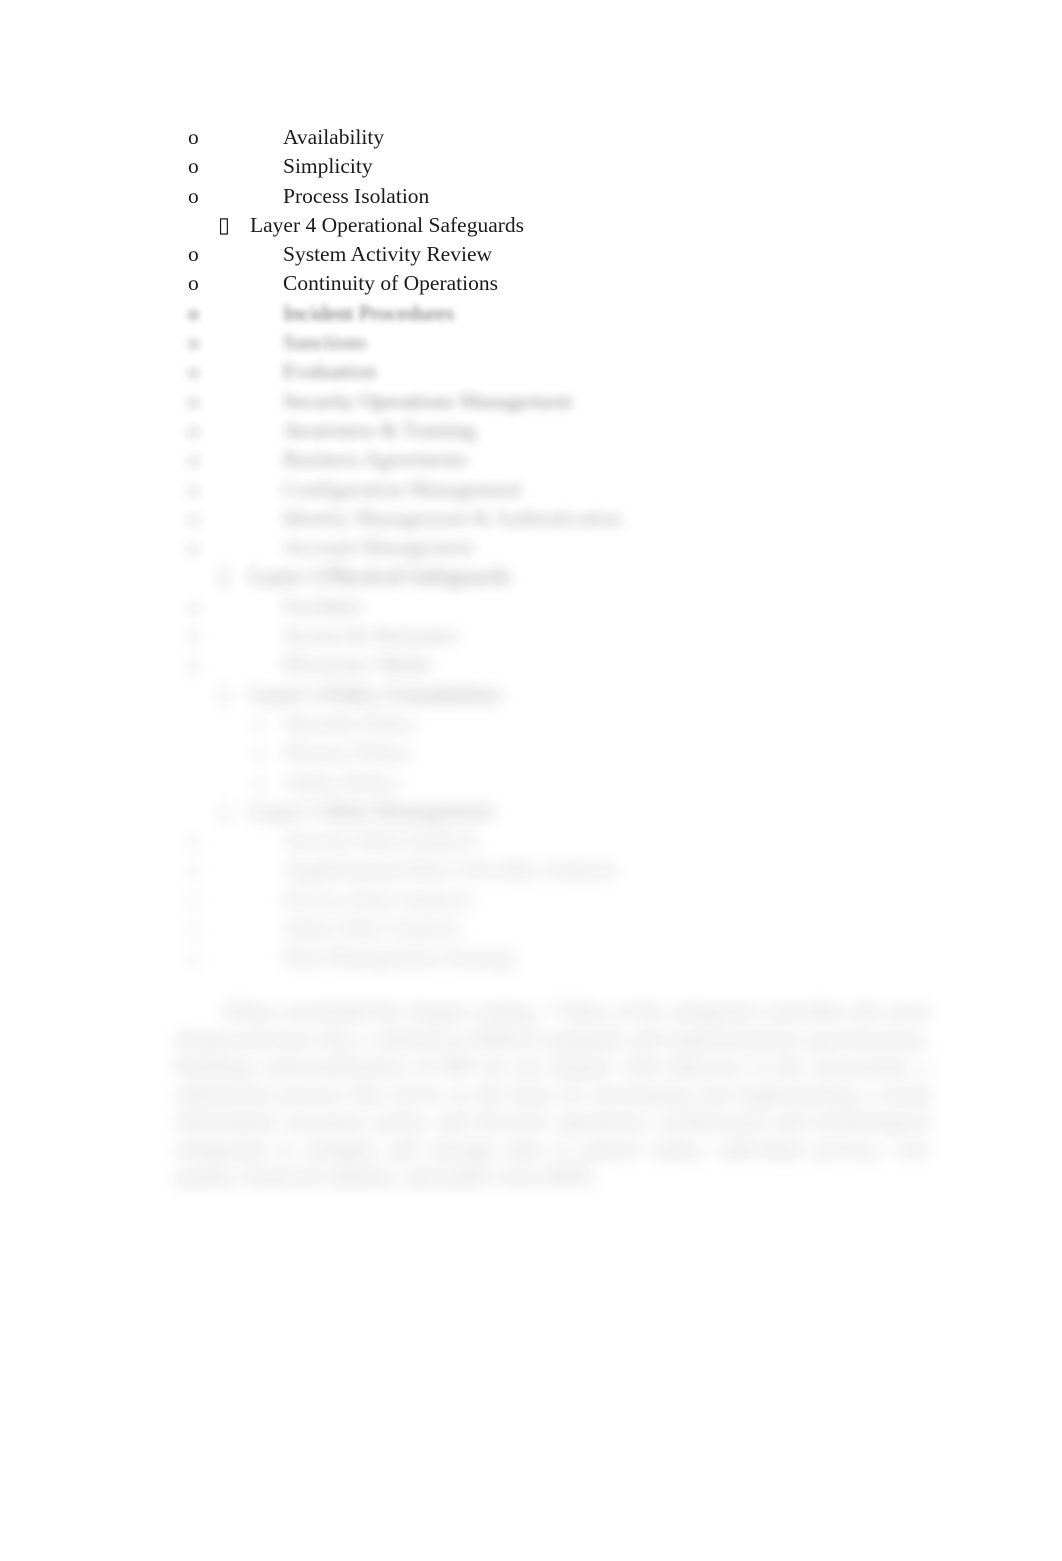  I want to click on outline-item: o Continuity of Operations, so click(531, 283).